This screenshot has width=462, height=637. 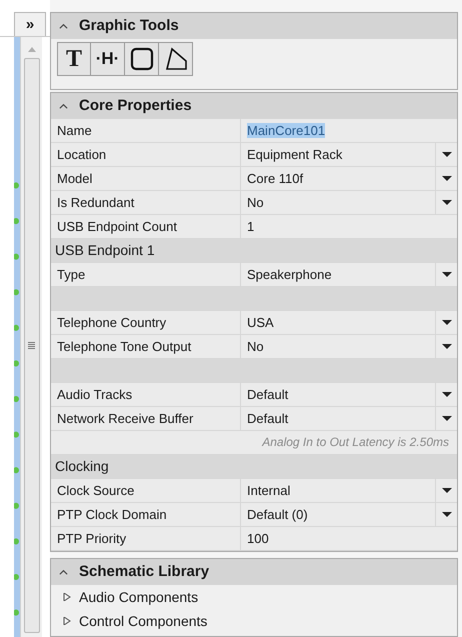 What do you see at coordinates (349, 538) in the screenshot?
I see `property-value: 100` at bounding box center [349, 538].